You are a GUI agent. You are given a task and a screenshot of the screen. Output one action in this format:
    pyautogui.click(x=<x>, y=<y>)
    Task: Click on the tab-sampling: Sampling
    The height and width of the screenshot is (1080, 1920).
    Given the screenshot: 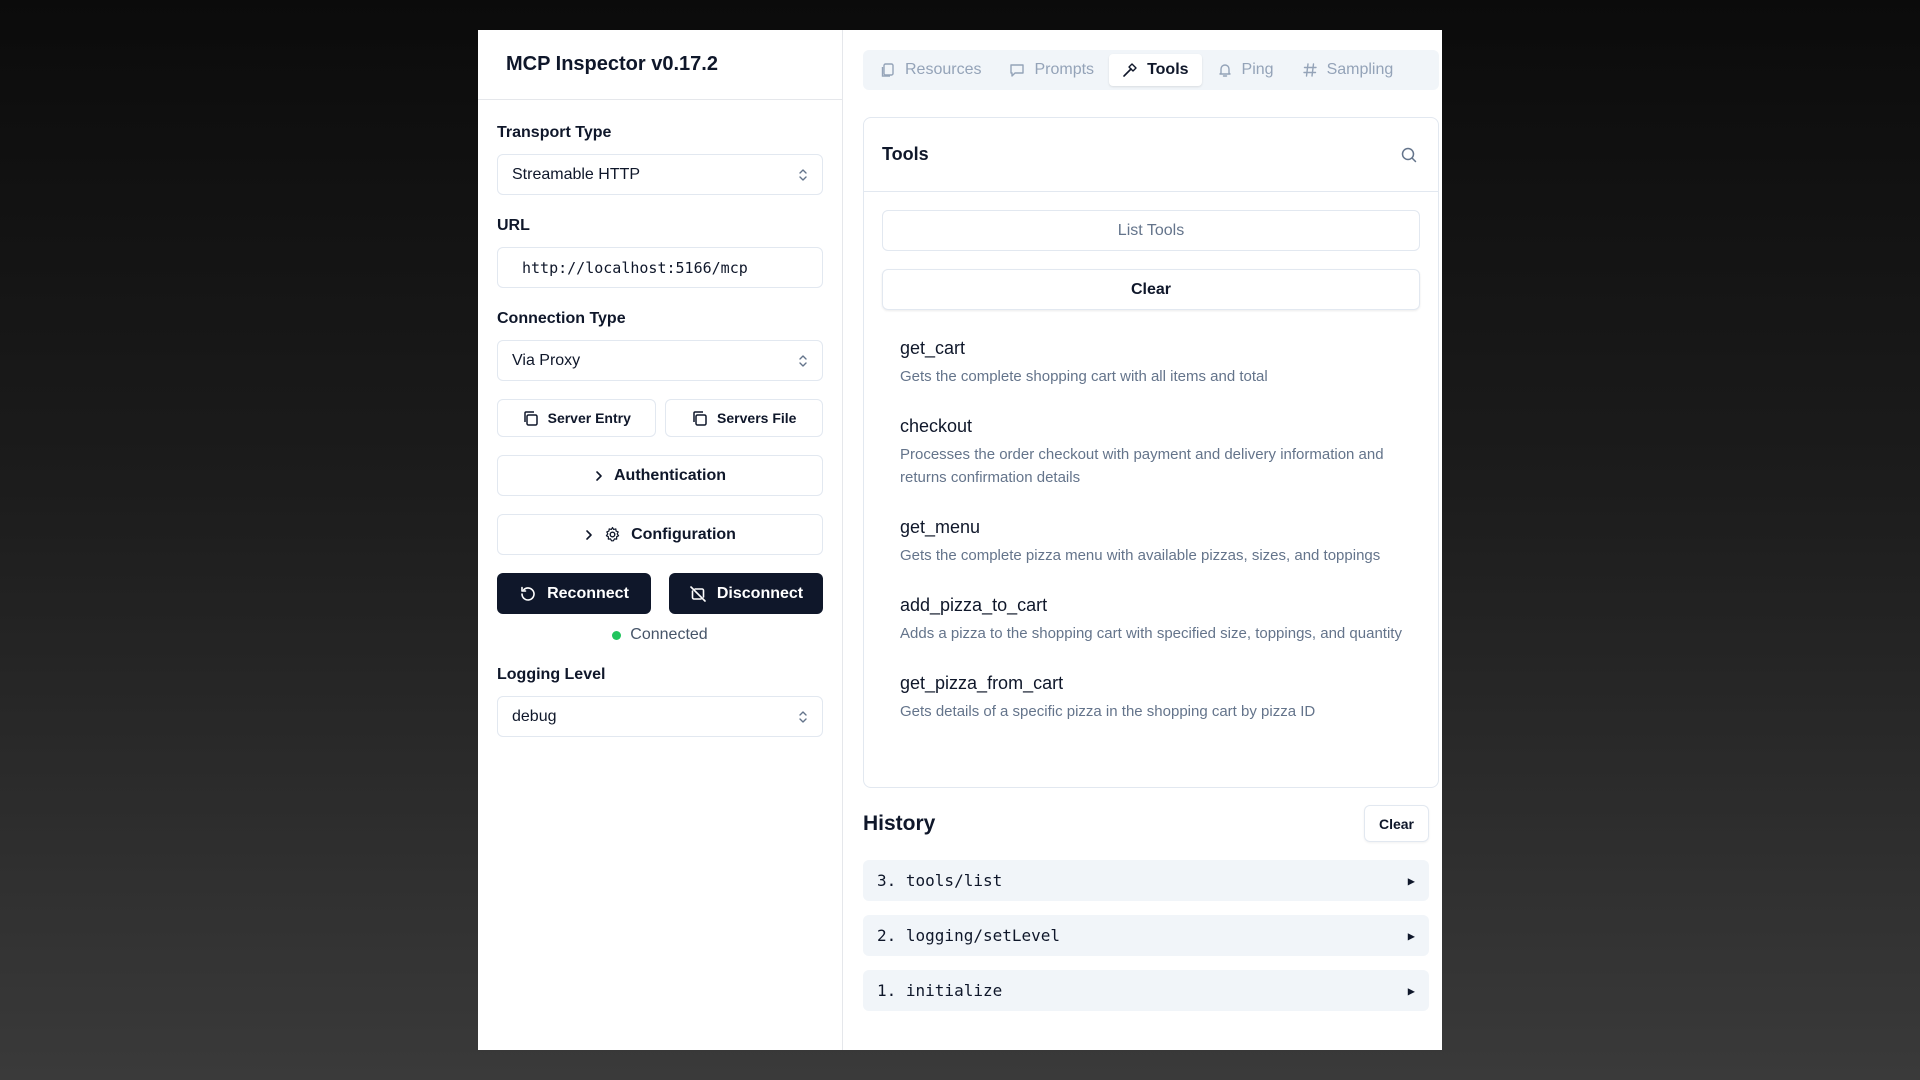 What is the action you would take?
    pyautogui.click(x=1348, y=70)
    